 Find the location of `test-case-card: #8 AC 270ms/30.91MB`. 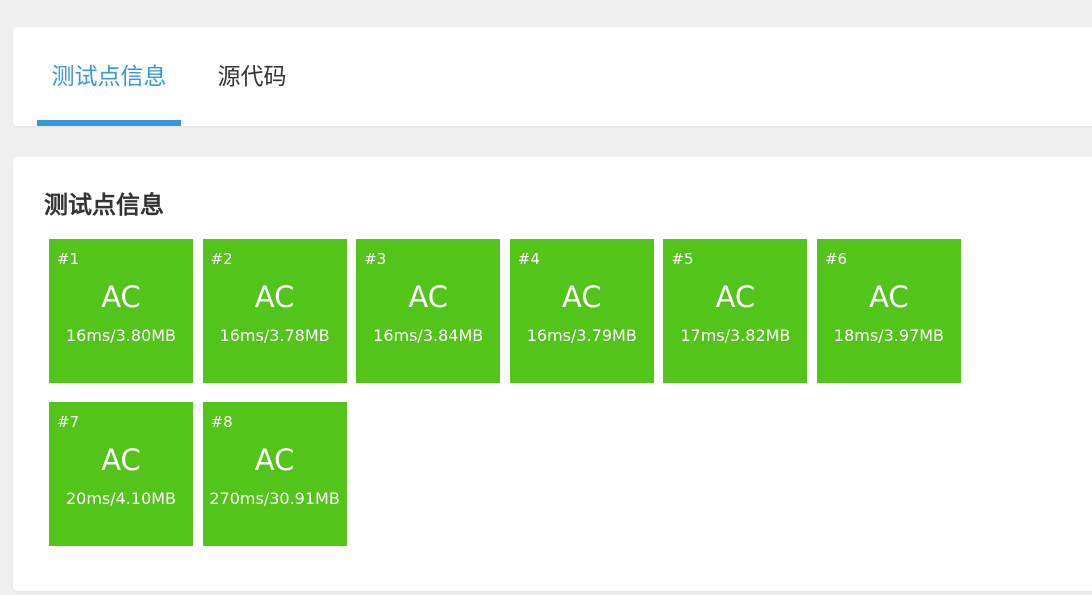

test-case-card: #8 AC 270ms/30.91MB is located at coordinates (274, 474).